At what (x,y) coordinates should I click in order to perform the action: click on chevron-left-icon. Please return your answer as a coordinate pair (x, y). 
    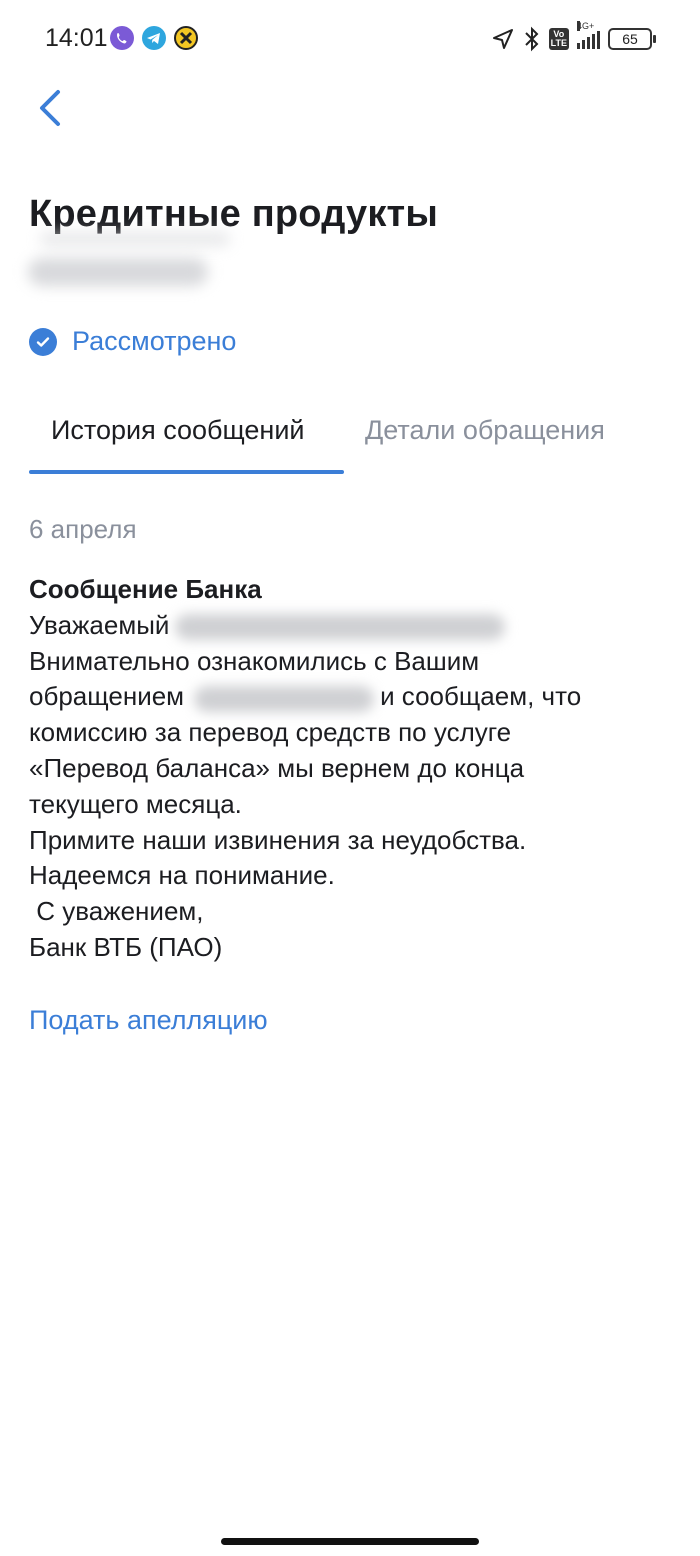
    Looking at the image, I should click on (50, 108).